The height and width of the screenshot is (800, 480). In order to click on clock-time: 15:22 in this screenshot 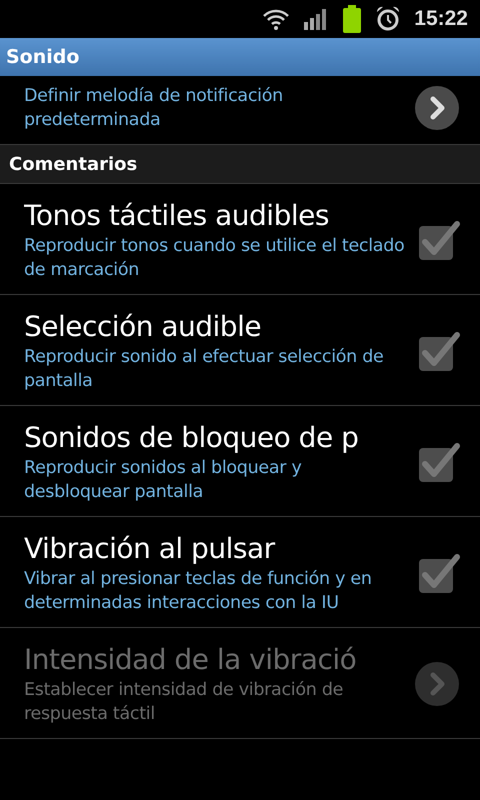, I will do `click(441, 19)`.